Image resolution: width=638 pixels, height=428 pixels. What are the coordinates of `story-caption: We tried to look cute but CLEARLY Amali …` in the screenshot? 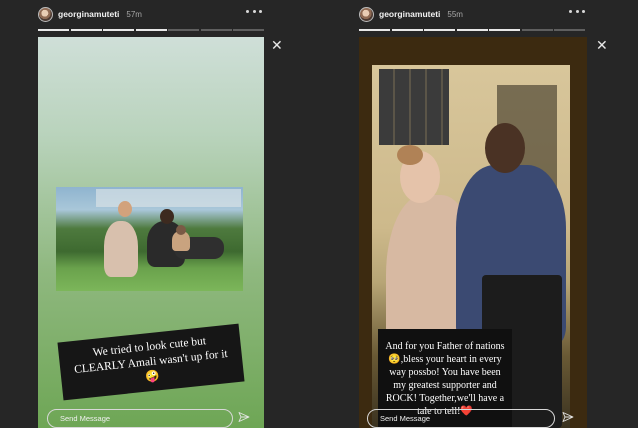 It's located at (151, 362).